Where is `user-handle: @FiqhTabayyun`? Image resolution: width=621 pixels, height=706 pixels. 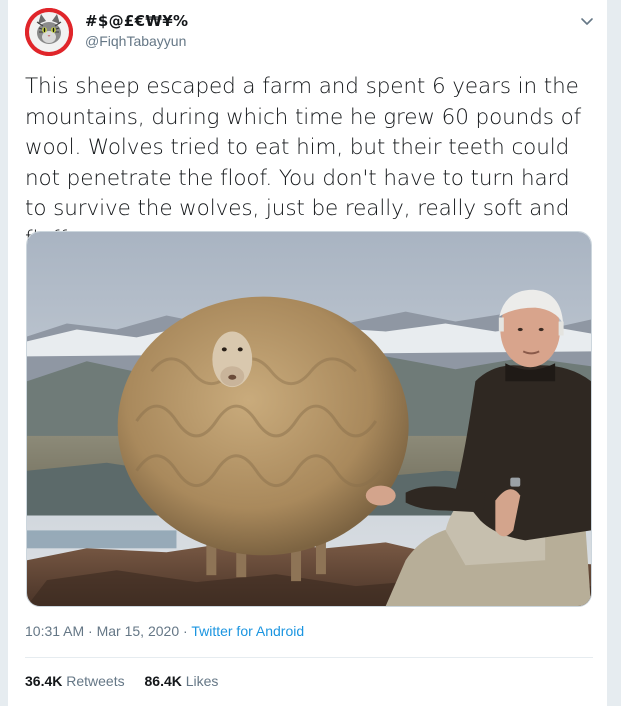
user-handle: @FiqhTabayyun is located at coordinates (135, 41).